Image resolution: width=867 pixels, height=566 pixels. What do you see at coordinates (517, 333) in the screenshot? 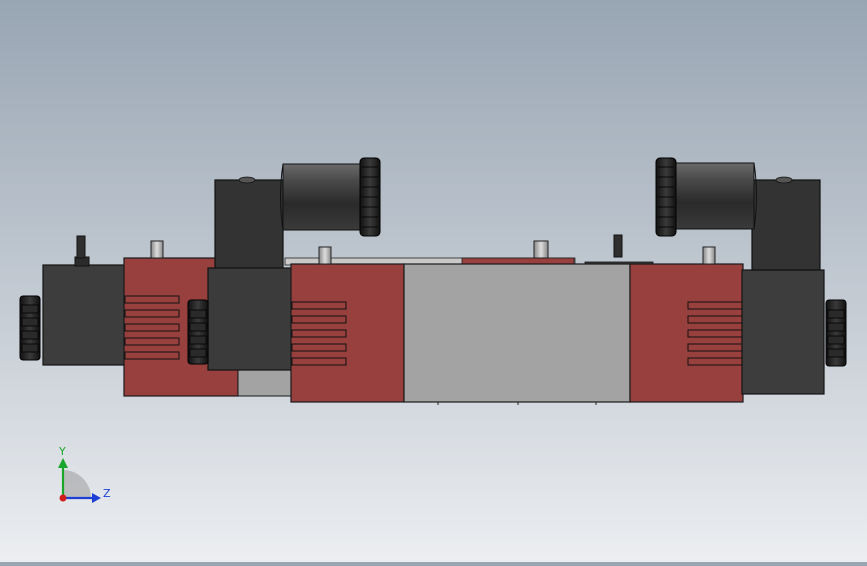
I see `front-body-center` at bounding box center [517, 333].